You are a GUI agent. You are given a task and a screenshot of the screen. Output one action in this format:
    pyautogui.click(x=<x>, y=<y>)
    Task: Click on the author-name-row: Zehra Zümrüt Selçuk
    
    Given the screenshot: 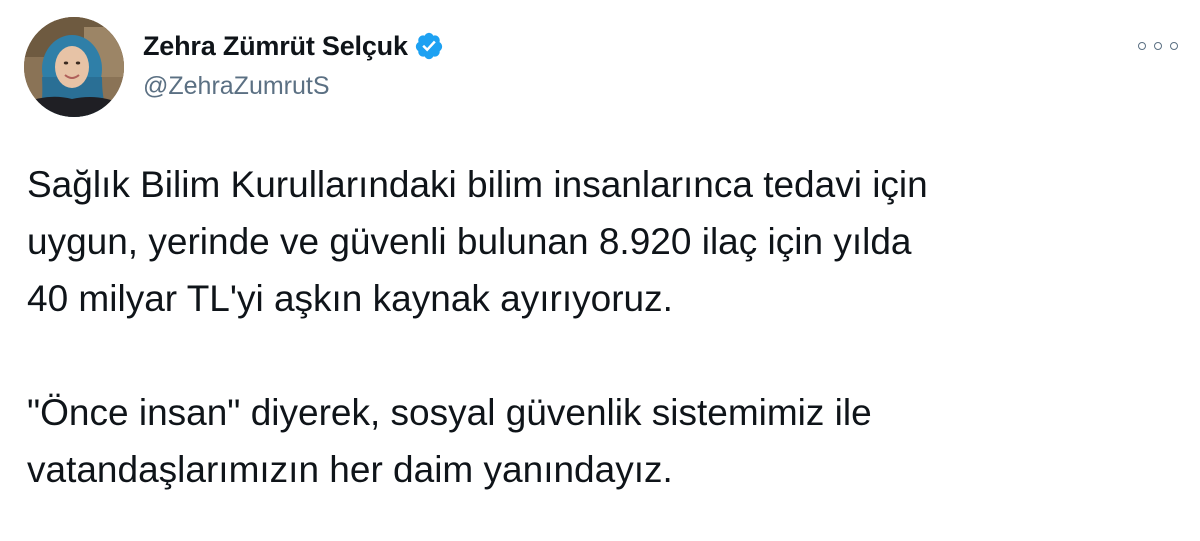 What is the action you would take?
    pyautogui.click(x=293, y=46)
    